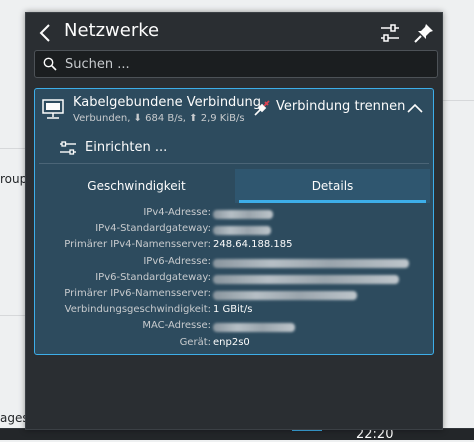  Describe the element at coordinates (177, 261) in the screenshot. I see `detail-key: IPv6-Adresse:` at that location.